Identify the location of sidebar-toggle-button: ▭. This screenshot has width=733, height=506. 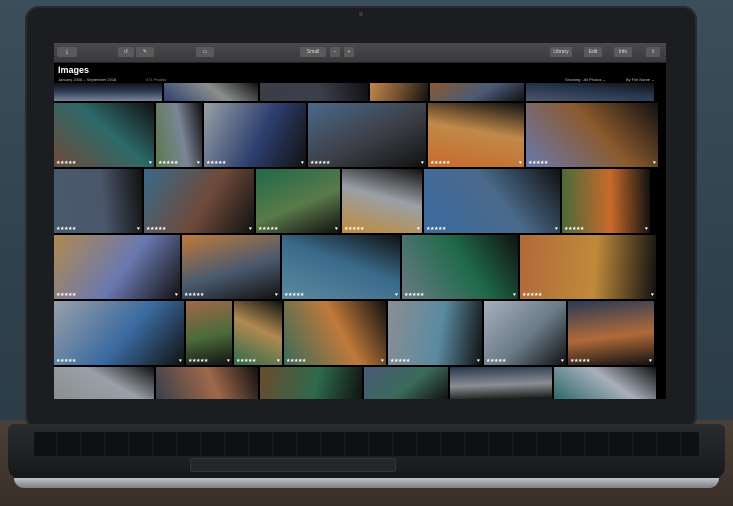
(205, 52).